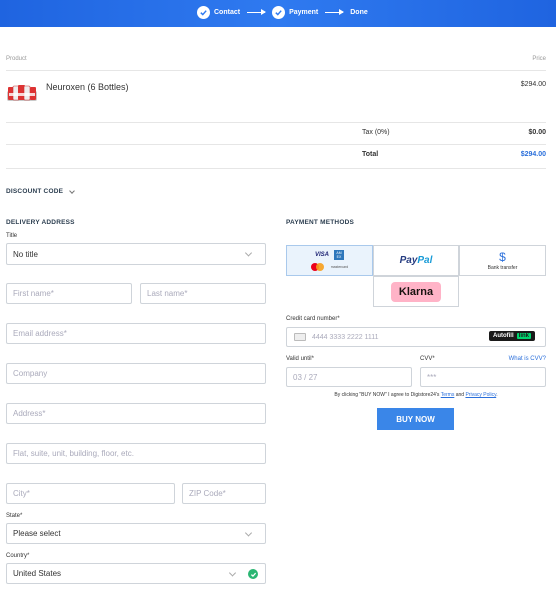  Describe the element at coordinates (320, 222) in the screenshot. I see `payment-heading: PAYMENT METHODS` at that location.